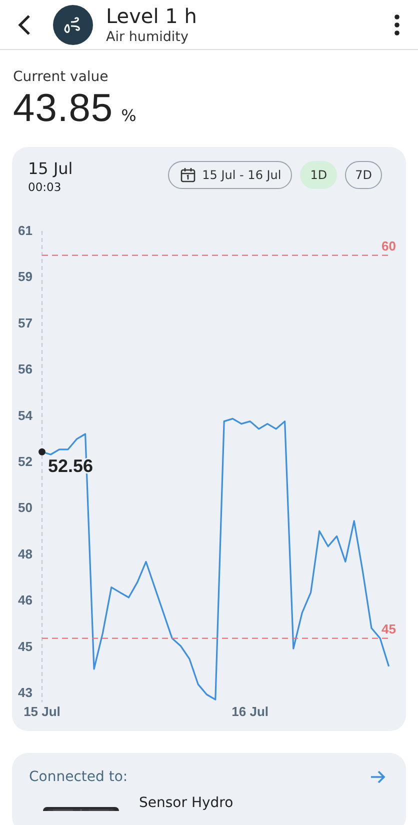 The height and width of the screenshot is (825, 418). Describe the element at coordinates (25, 276) in the screenshot. I see `axis-tick-label: 59` at that location.